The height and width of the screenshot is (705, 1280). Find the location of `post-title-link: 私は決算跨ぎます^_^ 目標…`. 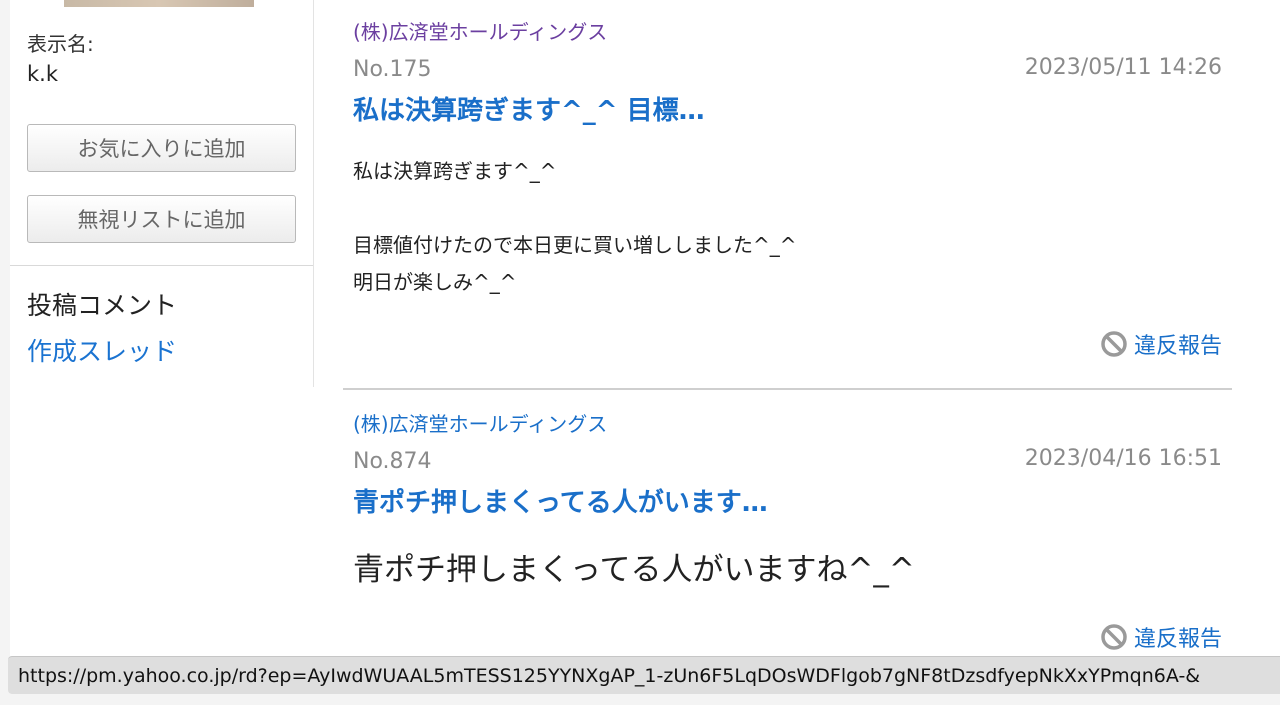

post-title-link: 私は決算跨ぎます^_^ 目標… is located at coordinates (529, 108).